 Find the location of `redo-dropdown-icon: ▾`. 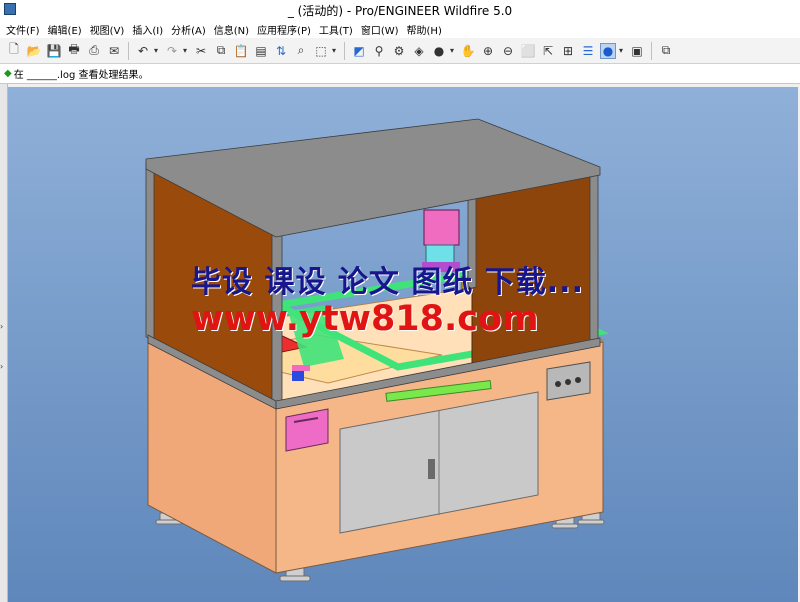

redo-dropdown-icon: ▾ is located at coordinates (185, 51).